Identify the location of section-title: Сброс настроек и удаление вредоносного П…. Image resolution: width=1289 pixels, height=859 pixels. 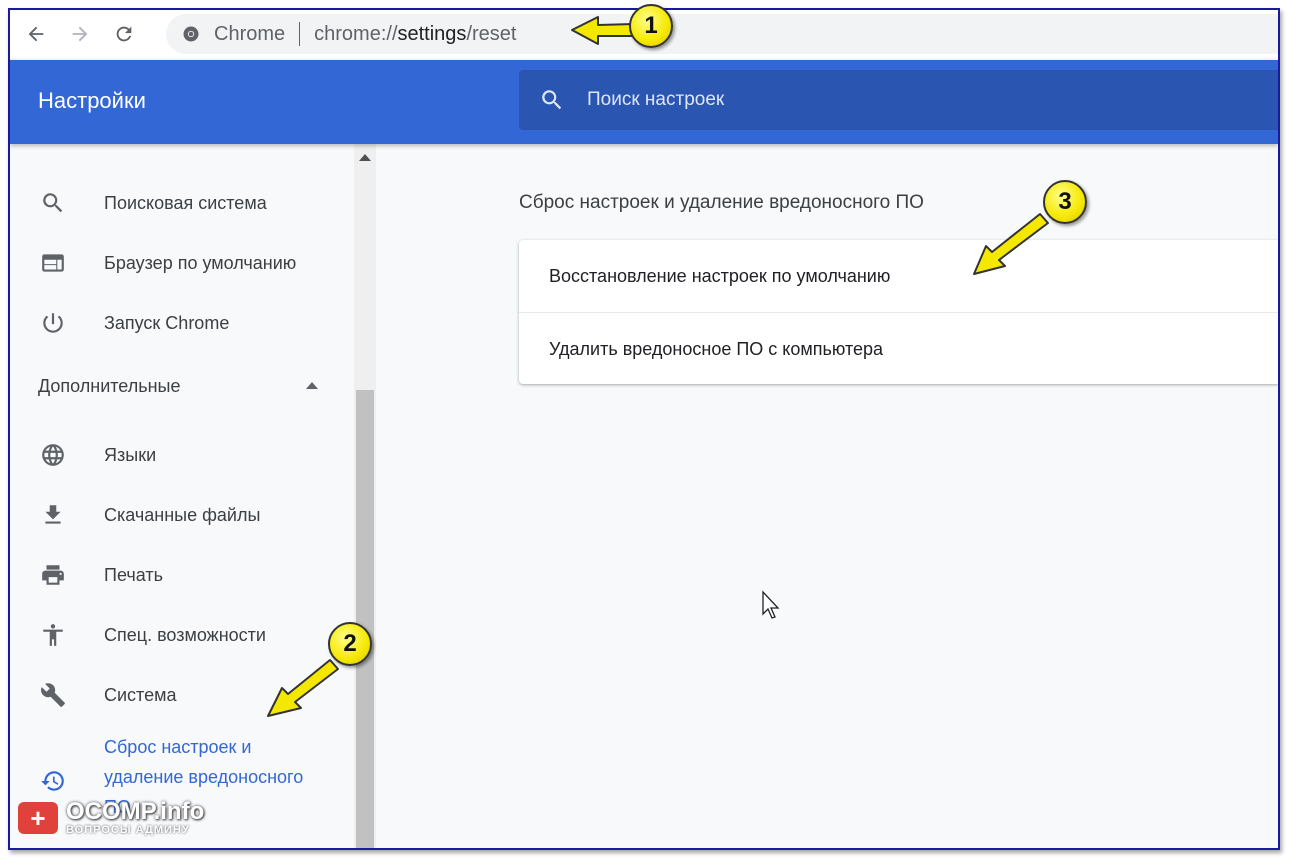
(721, 202).